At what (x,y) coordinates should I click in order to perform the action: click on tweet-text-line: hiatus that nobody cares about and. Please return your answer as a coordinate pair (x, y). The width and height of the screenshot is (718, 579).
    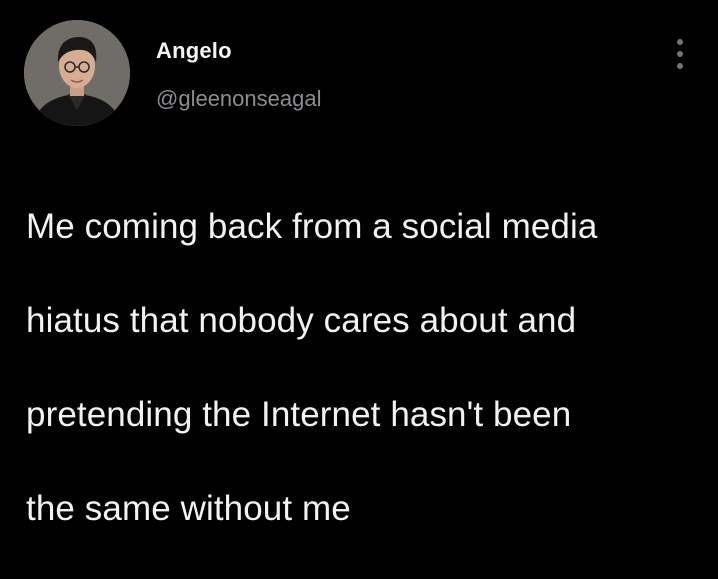
    Looking at the image, I should click on (301, 320).